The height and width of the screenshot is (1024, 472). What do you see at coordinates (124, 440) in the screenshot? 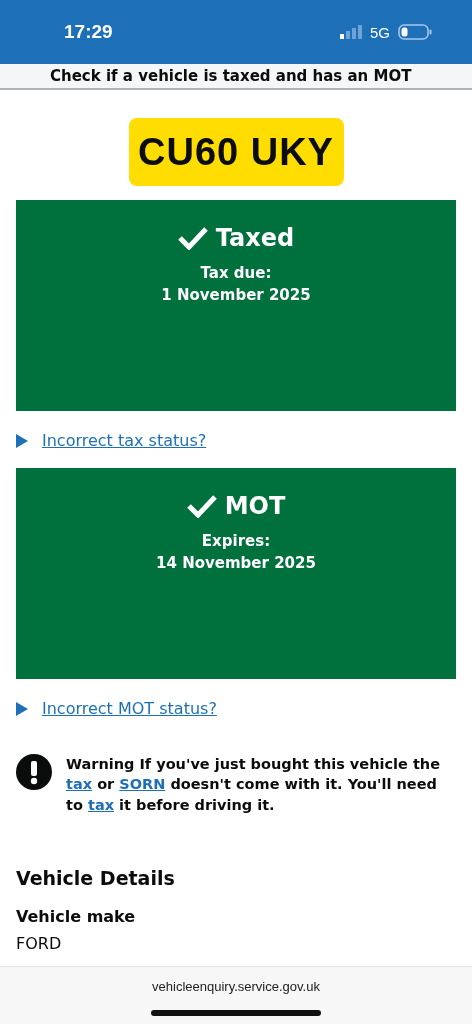
I see `details-link: Incorrect tax status?` at bounding box center [124, 440].